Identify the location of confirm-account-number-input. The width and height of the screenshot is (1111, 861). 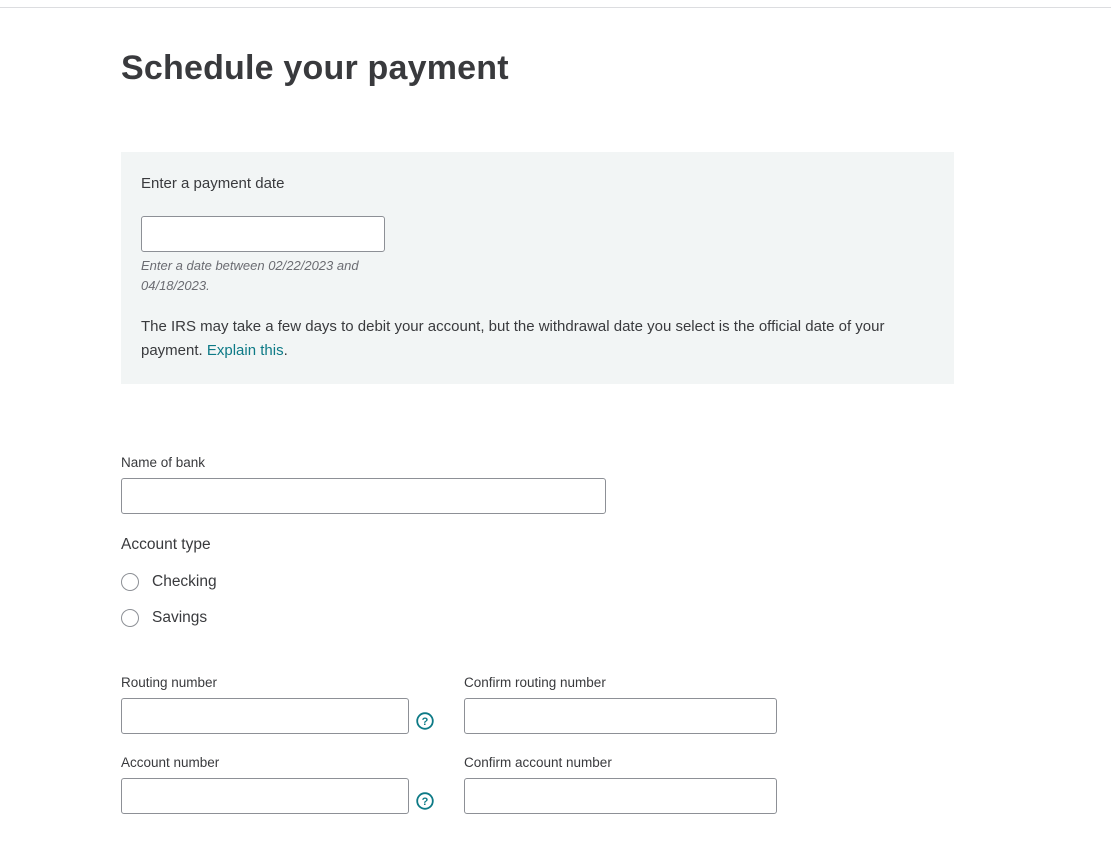
(620, 796).